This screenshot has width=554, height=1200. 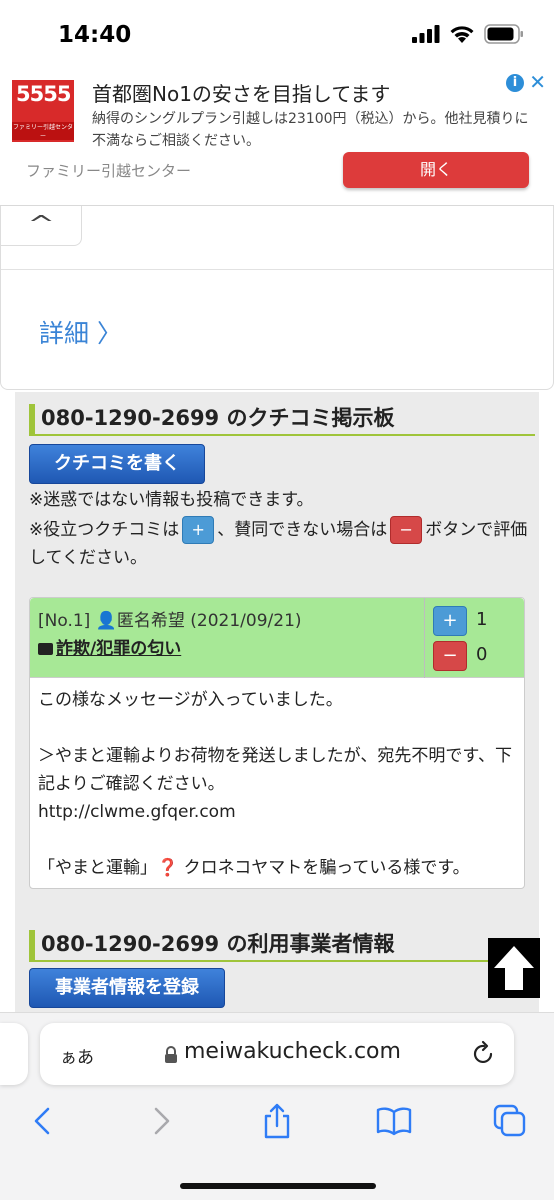 What do you see at coordinates (171, 500) in the screenshot?
I see `notice-line-1: ※迷惑ではない情報も投稿できます。` at bounding box center [171, 500].